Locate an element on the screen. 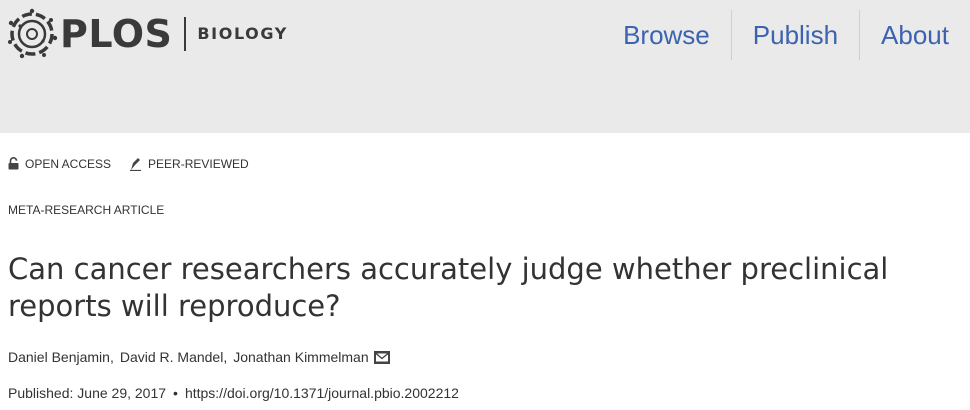 This screenshot has height=410, width=970. nav-browse: Browse is located at coordinates (666, 35).